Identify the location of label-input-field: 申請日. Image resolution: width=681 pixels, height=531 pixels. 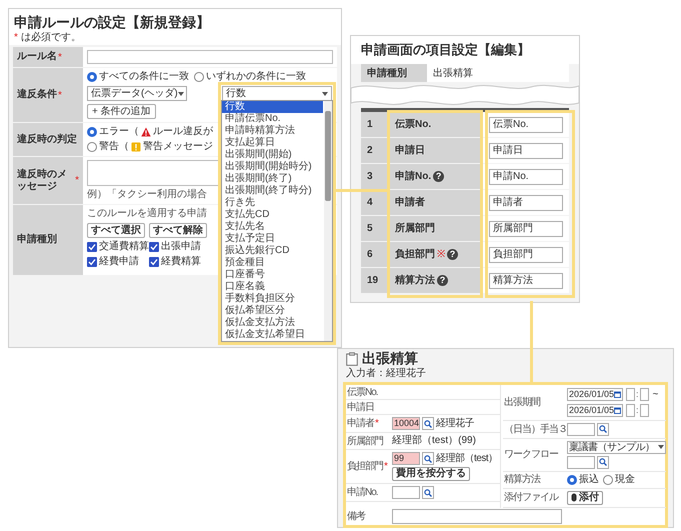
(526, 150).